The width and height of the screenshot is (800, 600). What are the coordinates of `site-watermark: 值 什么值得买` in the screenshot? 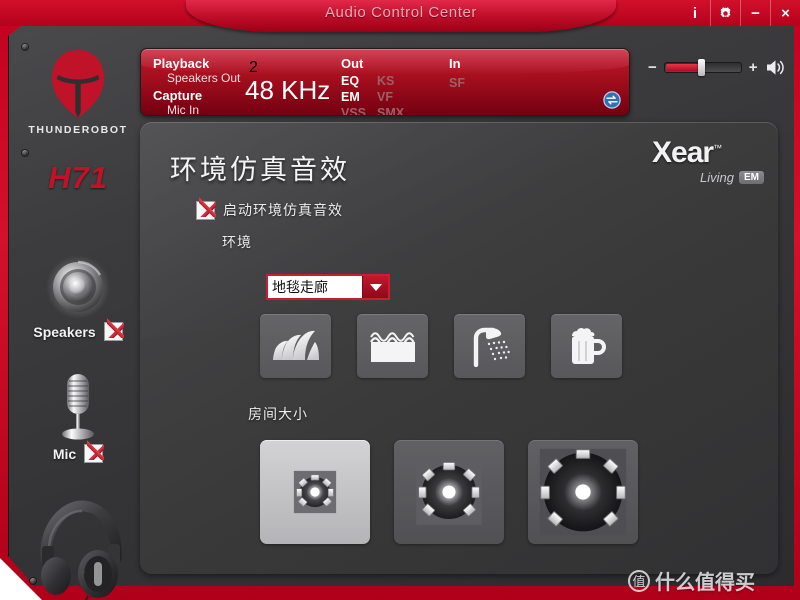 It's located at (691, 580).